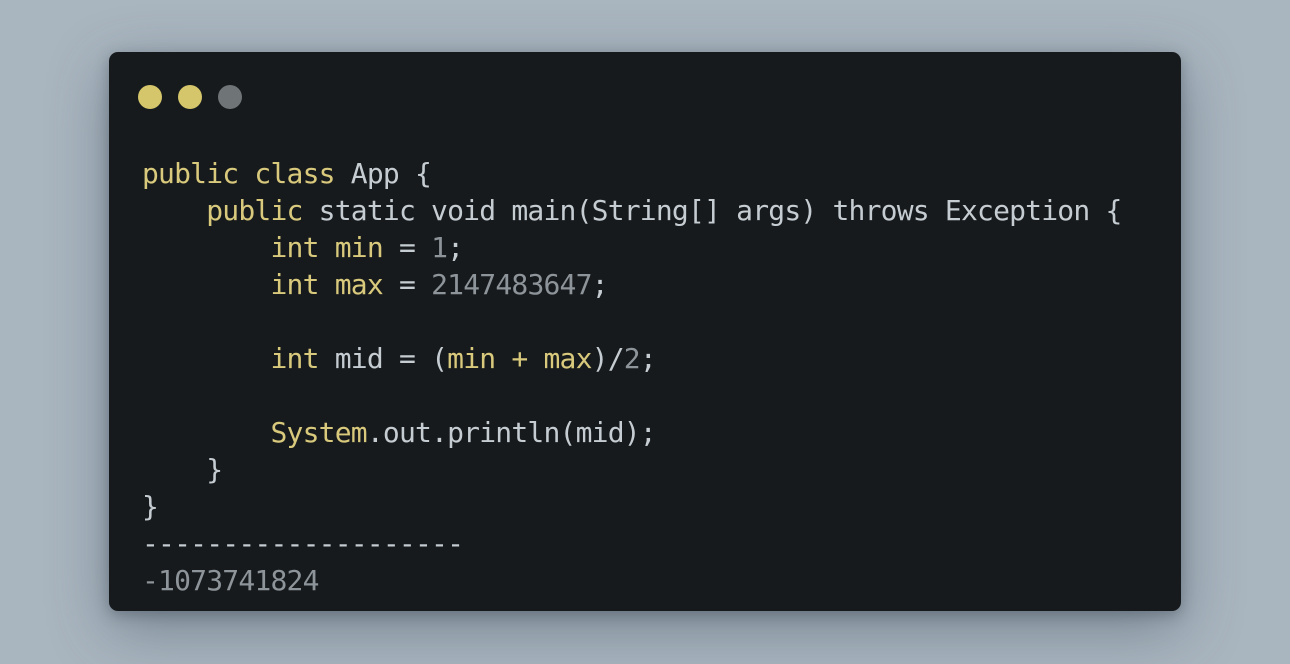 The image size is (1290, 664). Describe the element at coordinates (150, 506) in the screenshot. I see `code-line-10: }` at that location.